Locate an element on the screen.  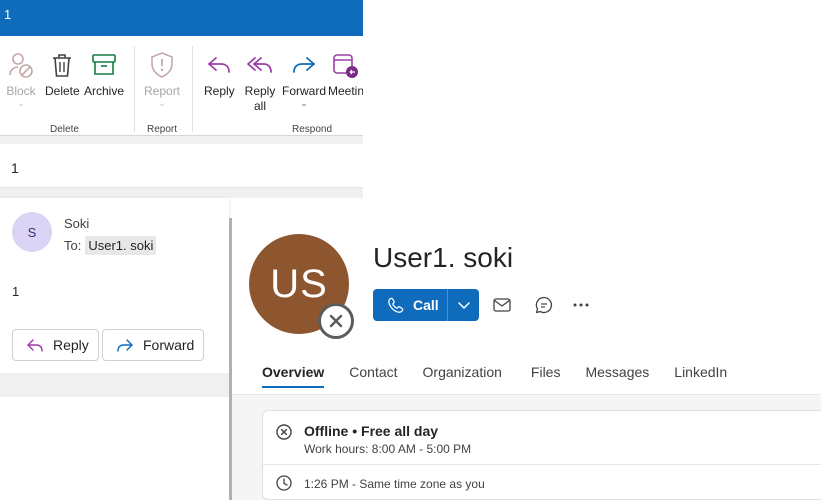
call-button: Call is located at coordinates (410, 305).